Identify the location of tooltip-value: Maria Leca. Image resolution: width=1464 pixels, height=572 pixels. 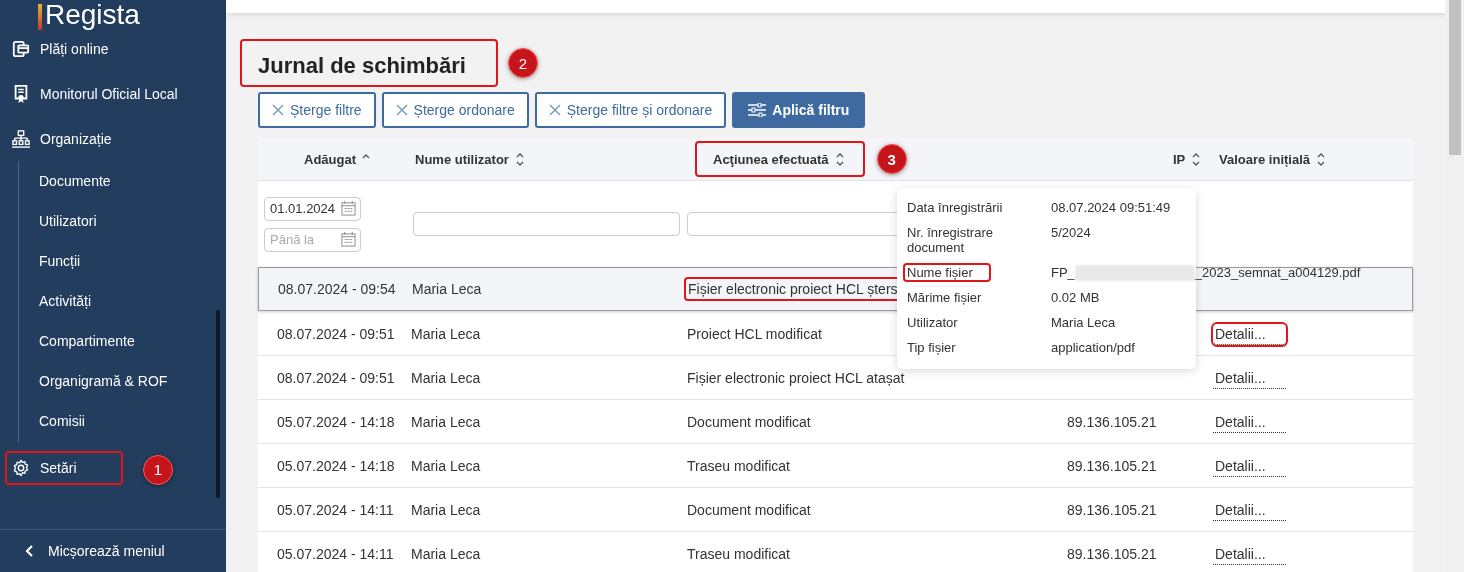
(1083, 323).